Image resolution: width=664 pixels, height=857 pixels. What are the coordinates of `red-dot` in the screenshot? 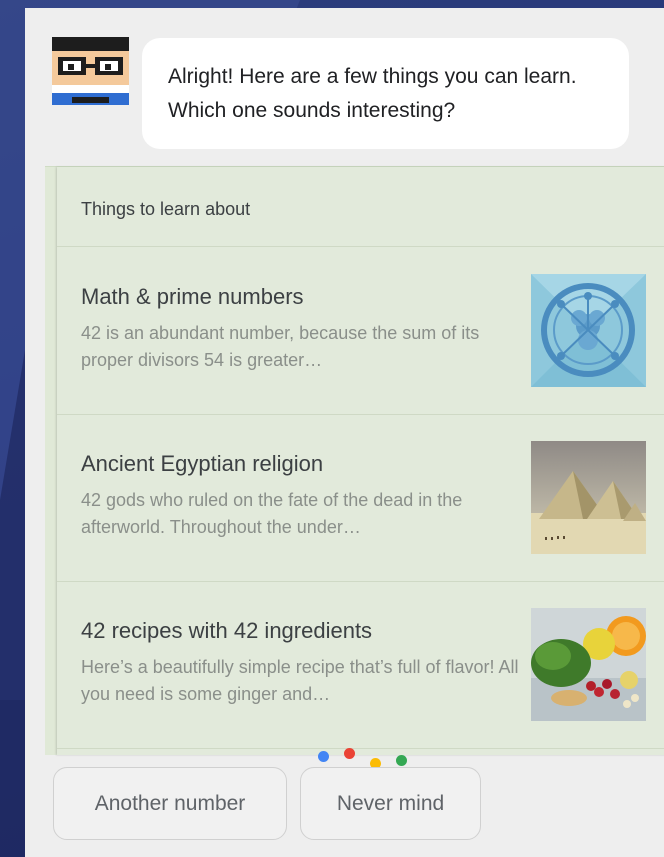 It's located at (349, 753).